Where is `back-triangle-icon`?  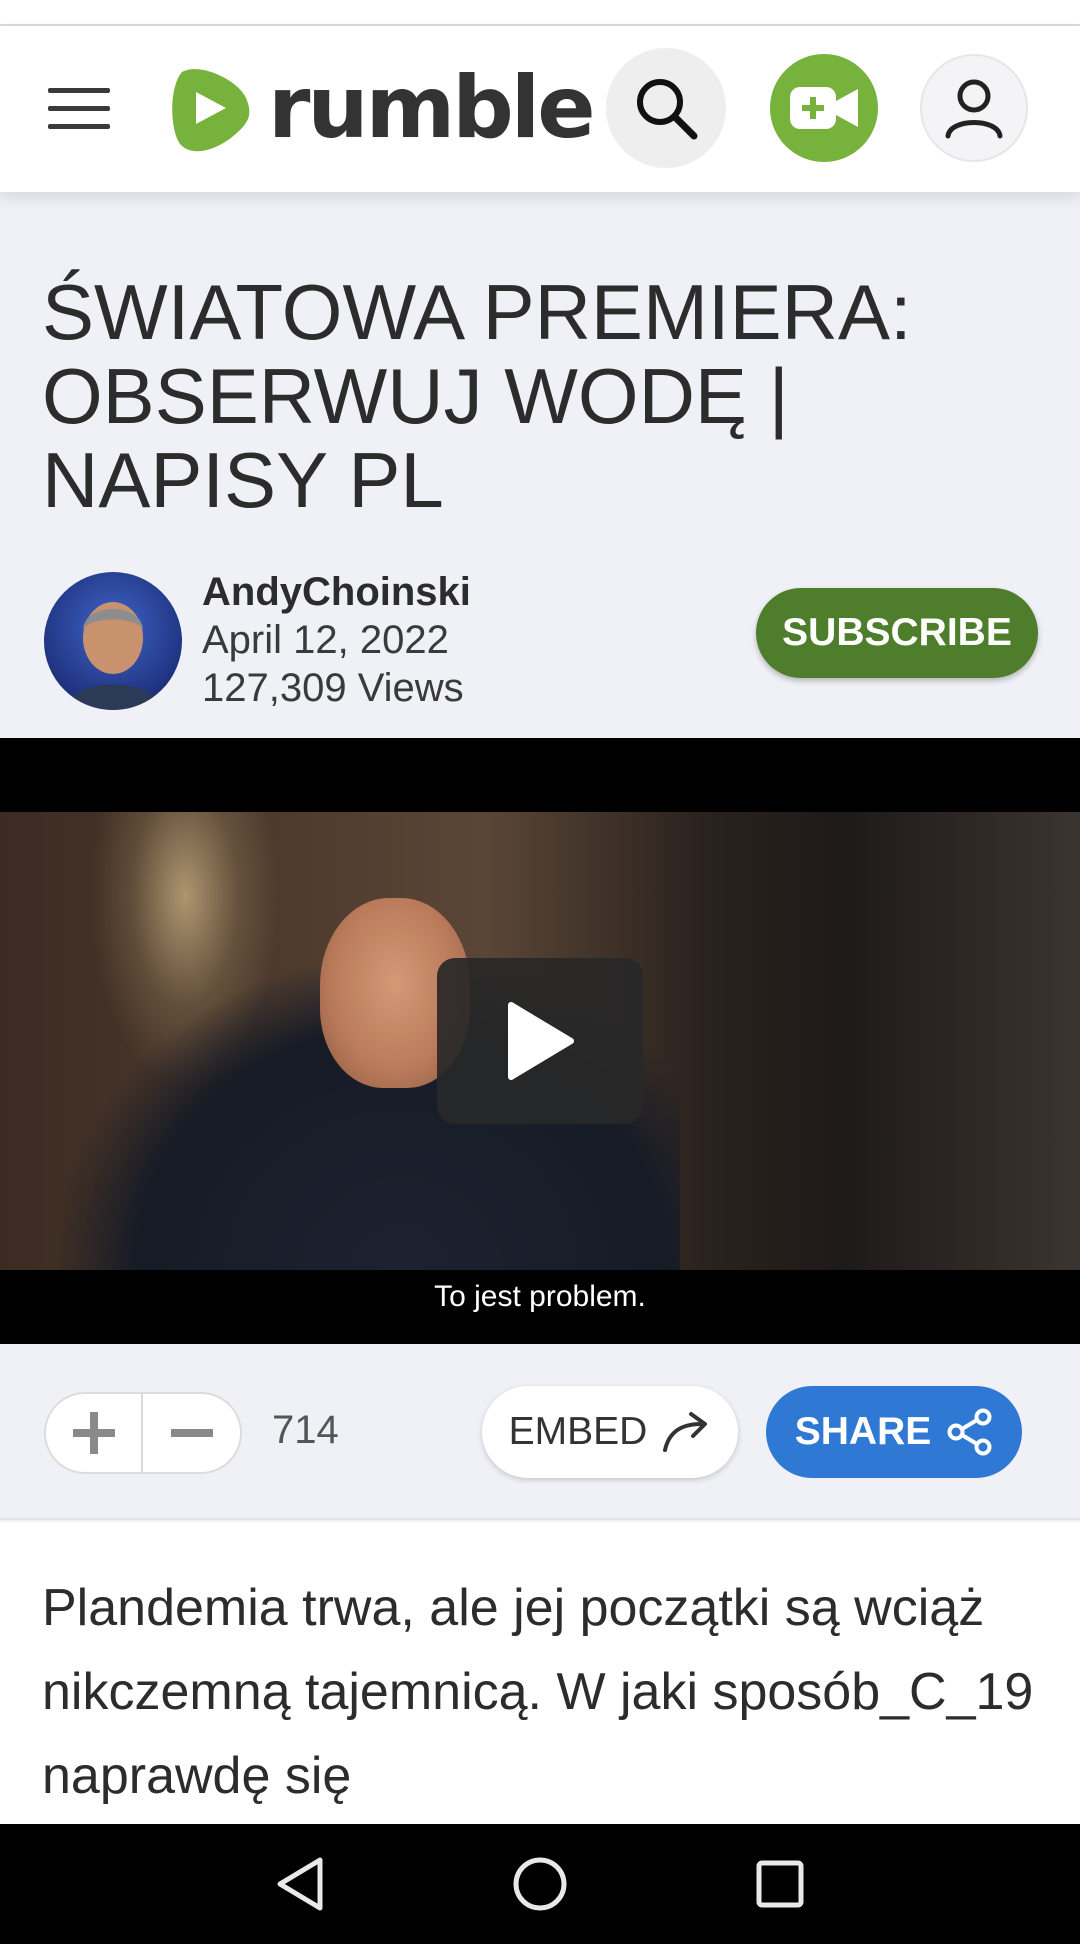 back-triangle-icon is located at coordinates (300, 1884).